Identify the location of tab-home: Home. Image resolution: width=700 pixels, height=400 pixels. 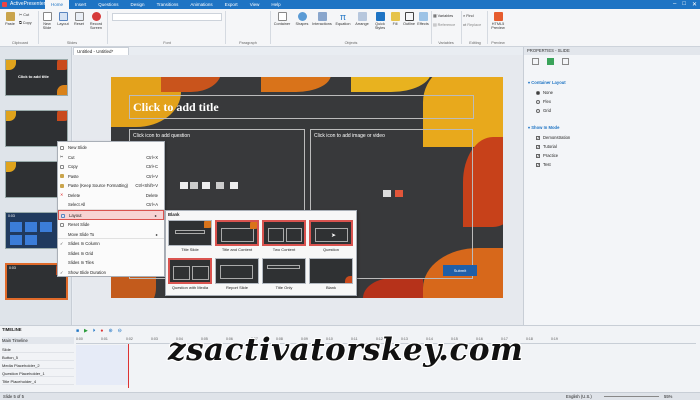
(57, 4).